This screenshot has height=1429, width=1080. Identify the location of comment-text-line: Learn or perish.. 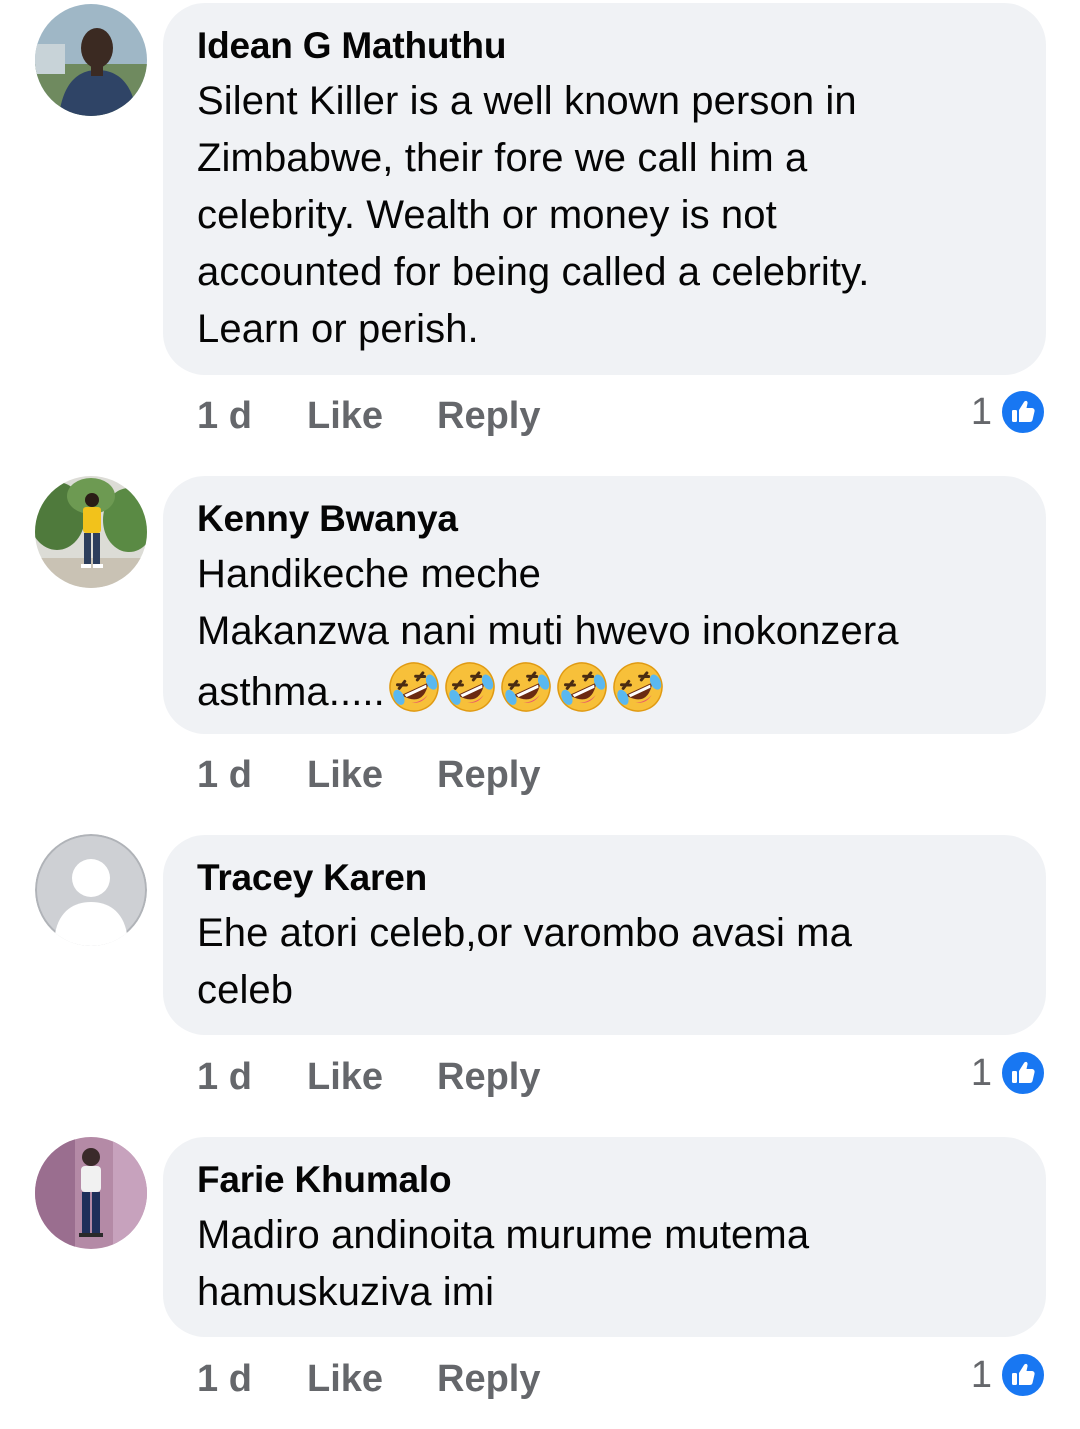
(338, 329).